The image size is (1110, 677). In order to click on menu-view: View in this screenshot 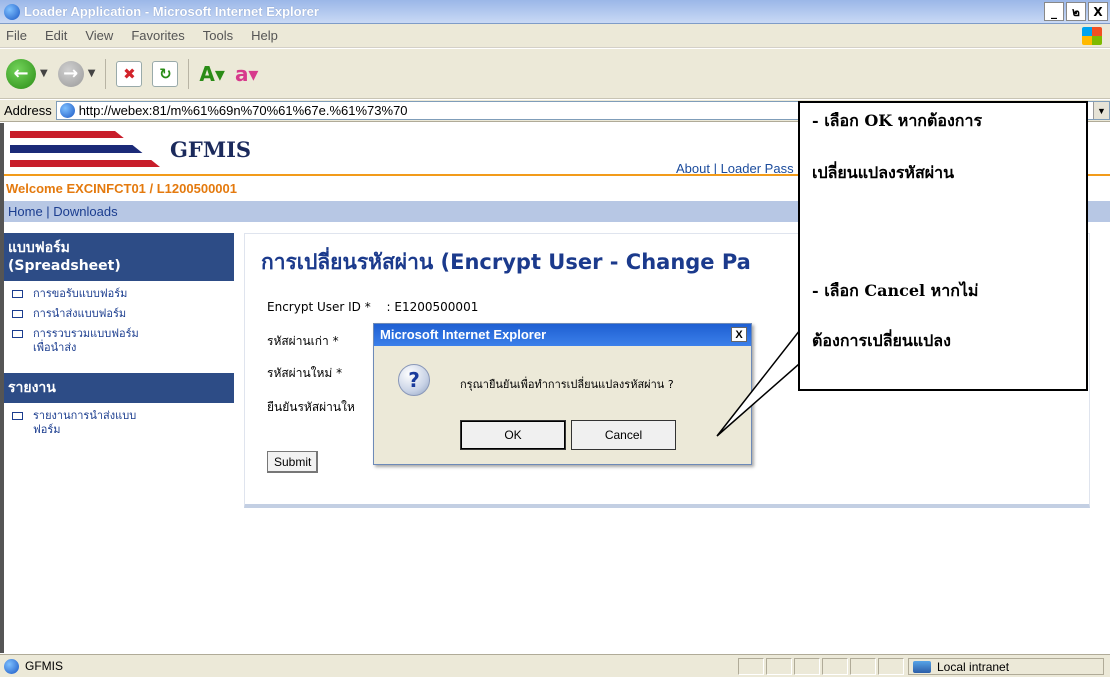, I will do `click(99, 35)`.